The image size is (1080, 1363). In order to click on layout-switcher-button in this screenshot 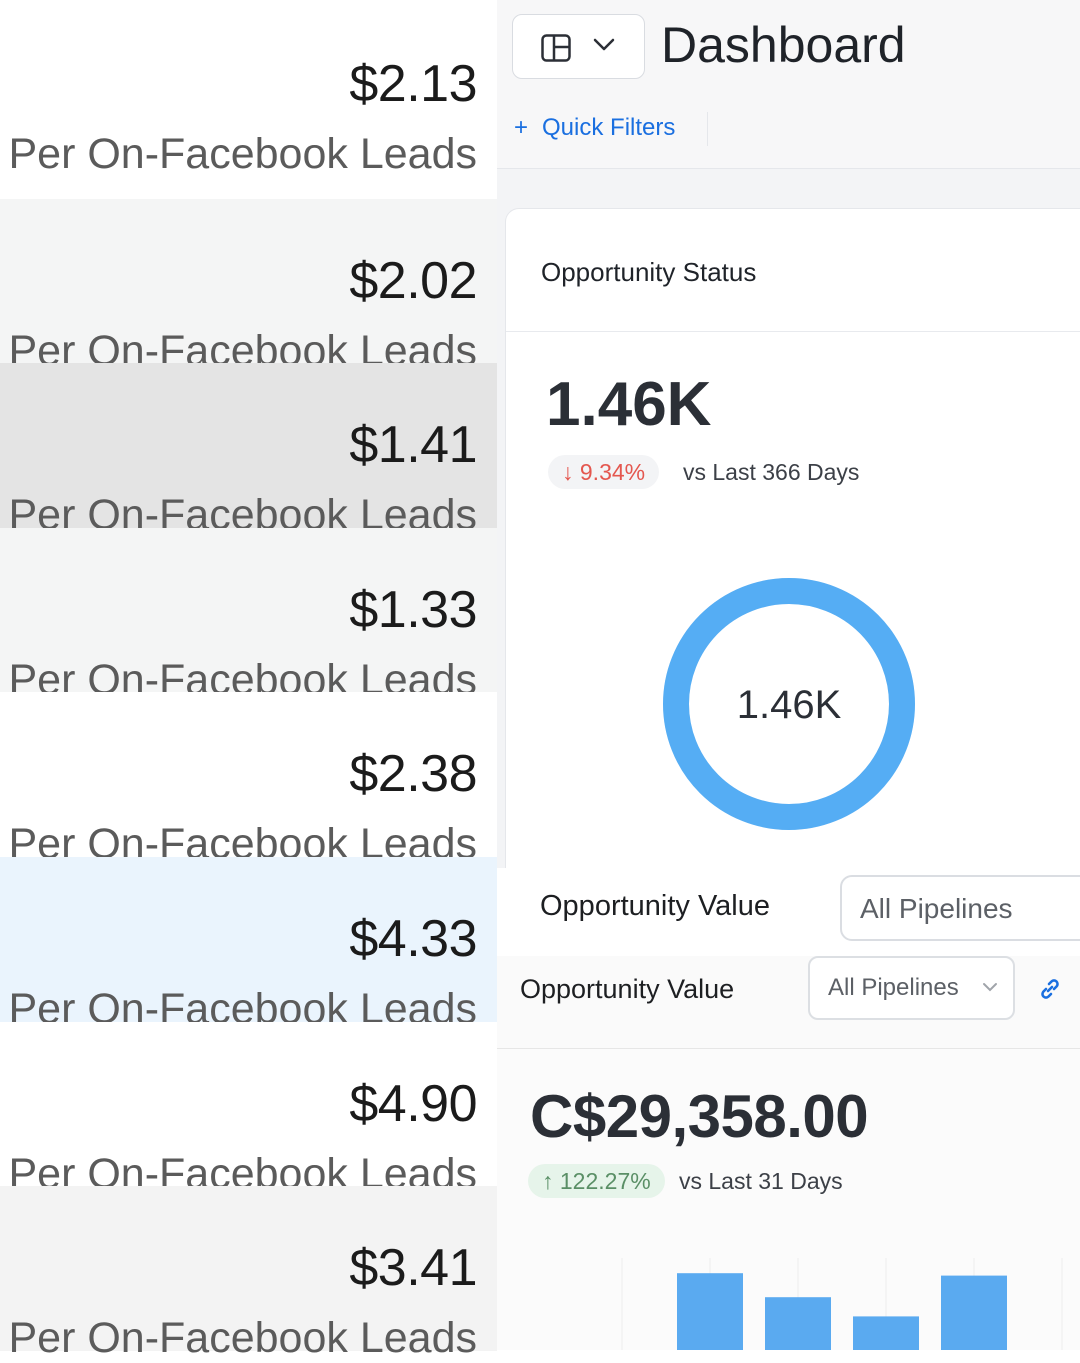, I will do `click(578, 46)`.